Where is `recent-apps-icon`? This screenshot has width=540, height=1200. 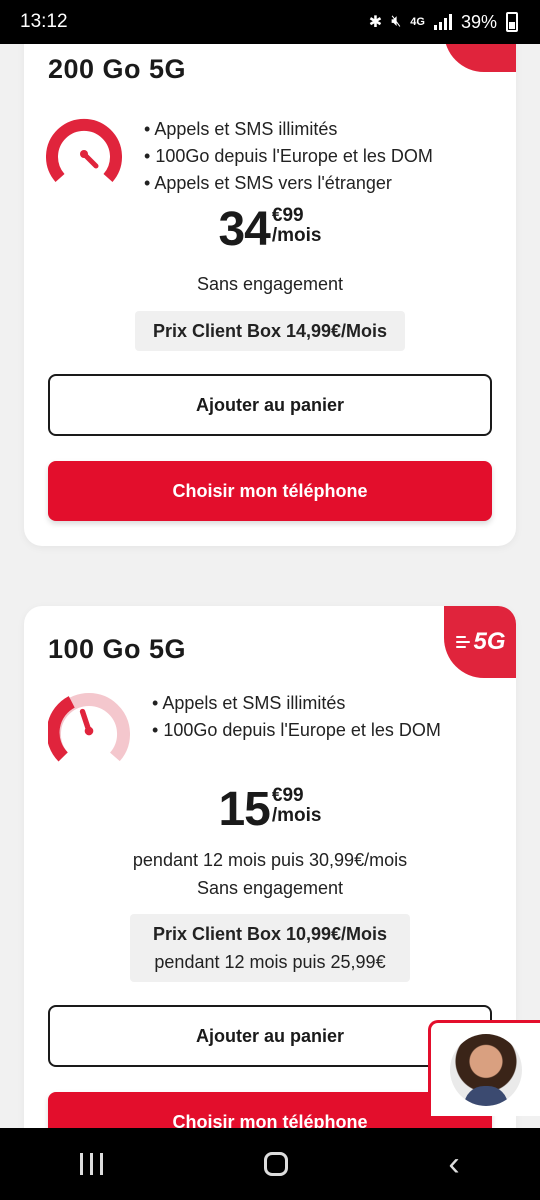
recent-apps-icon is located at coordinates (92, 1164).